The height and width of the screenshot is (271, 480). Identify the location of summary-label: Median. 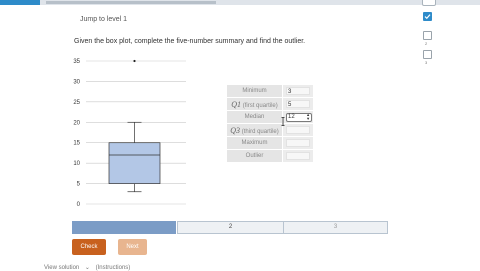
(254, 117).